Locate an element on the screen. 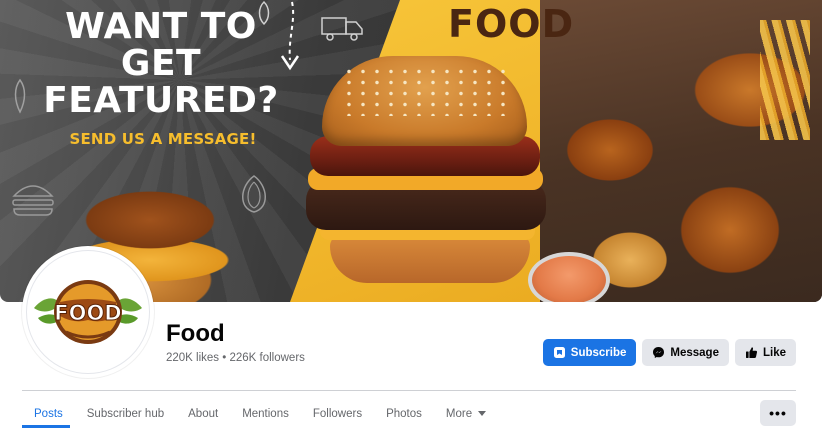  tab-label: Subscriber hub is located at coordinates (125, 414).